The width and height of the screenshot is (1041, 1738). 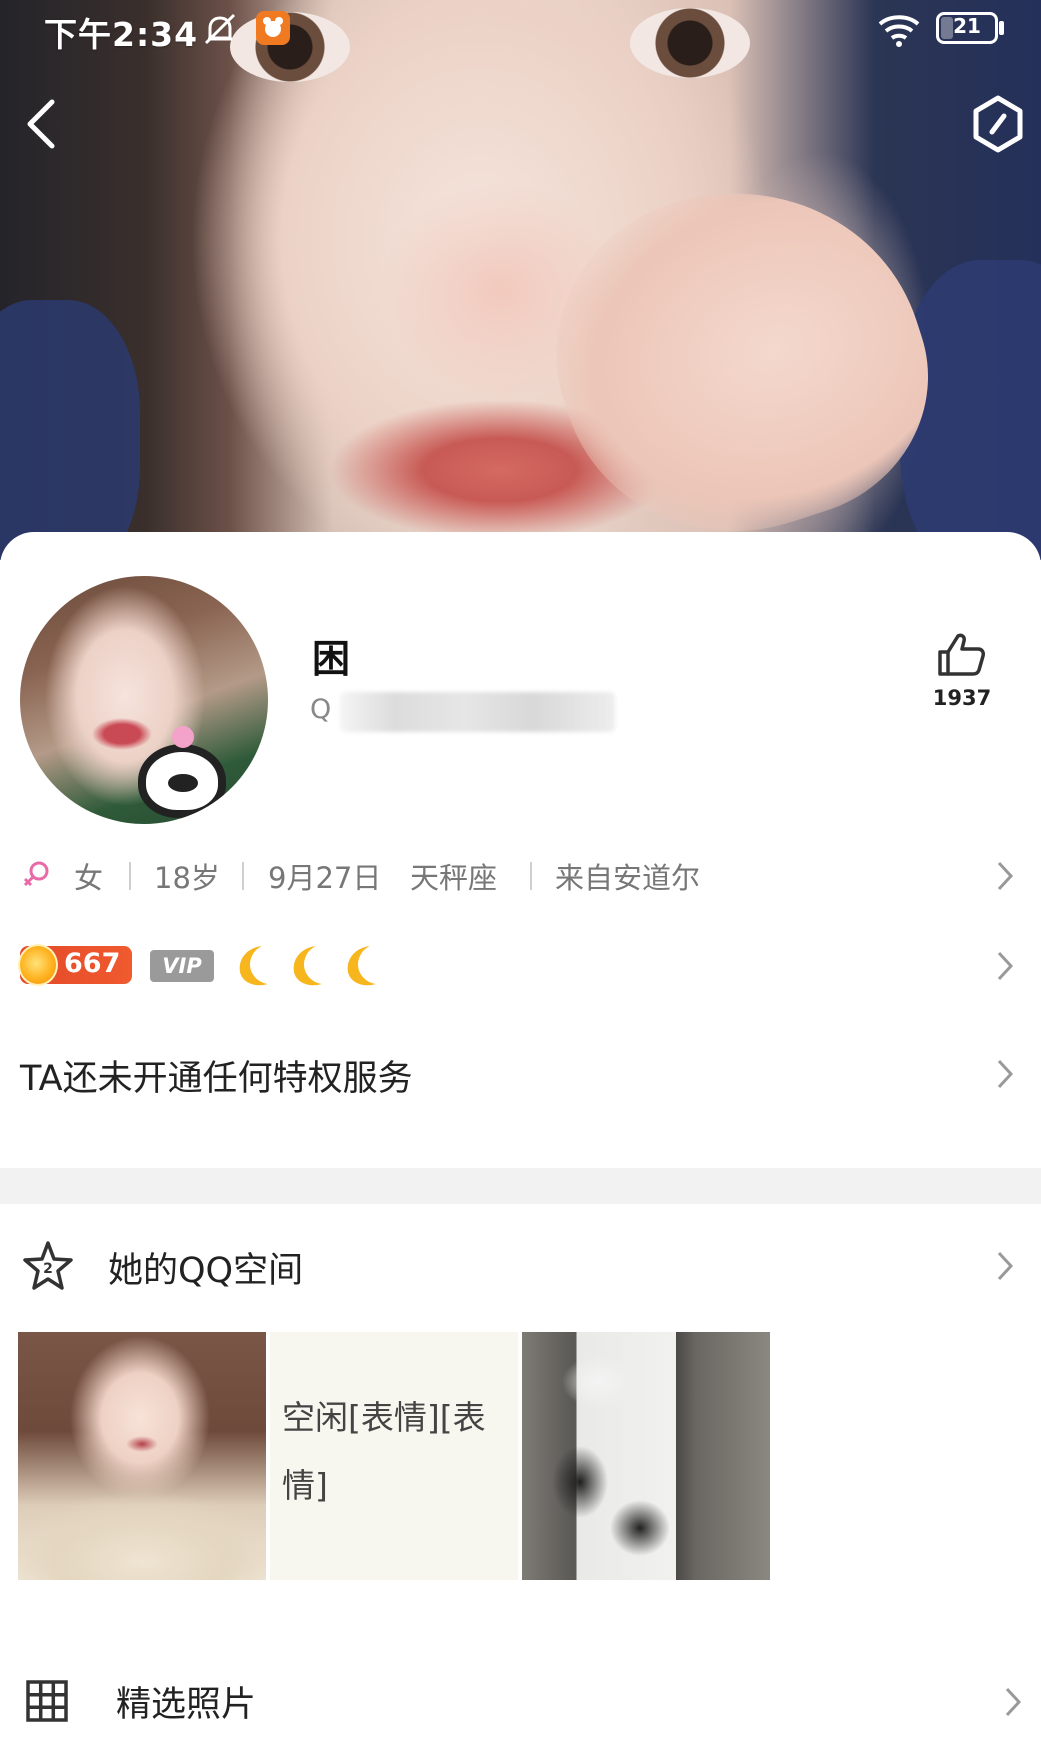 I want to click on like-button: 1937, so click(x=962, y=671).